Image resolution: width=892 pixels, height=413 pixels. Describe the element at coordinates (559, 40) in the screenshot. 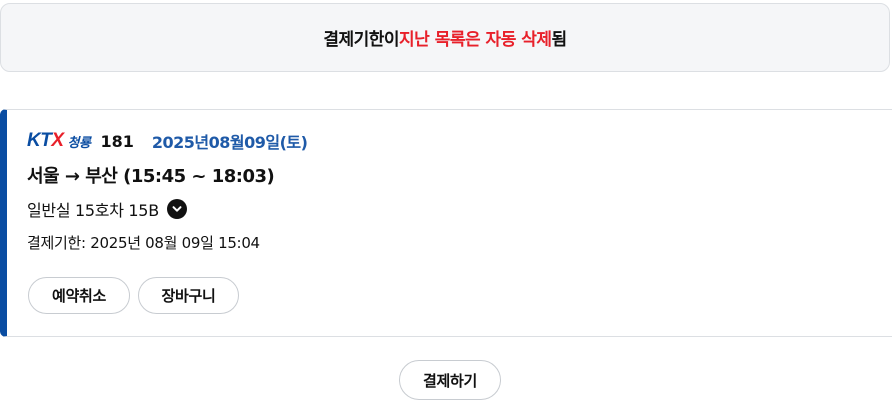

I see `notice-suffix: 됨` at that location.